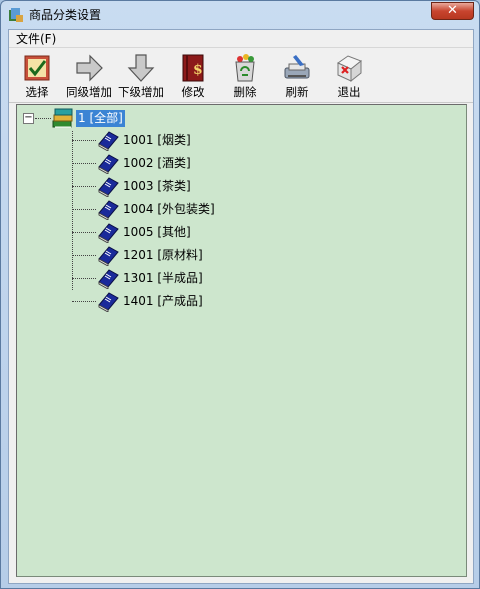 This screenshot has height=589, width=480. I want to click on refresh-button: 刷新, so click(297, 76).